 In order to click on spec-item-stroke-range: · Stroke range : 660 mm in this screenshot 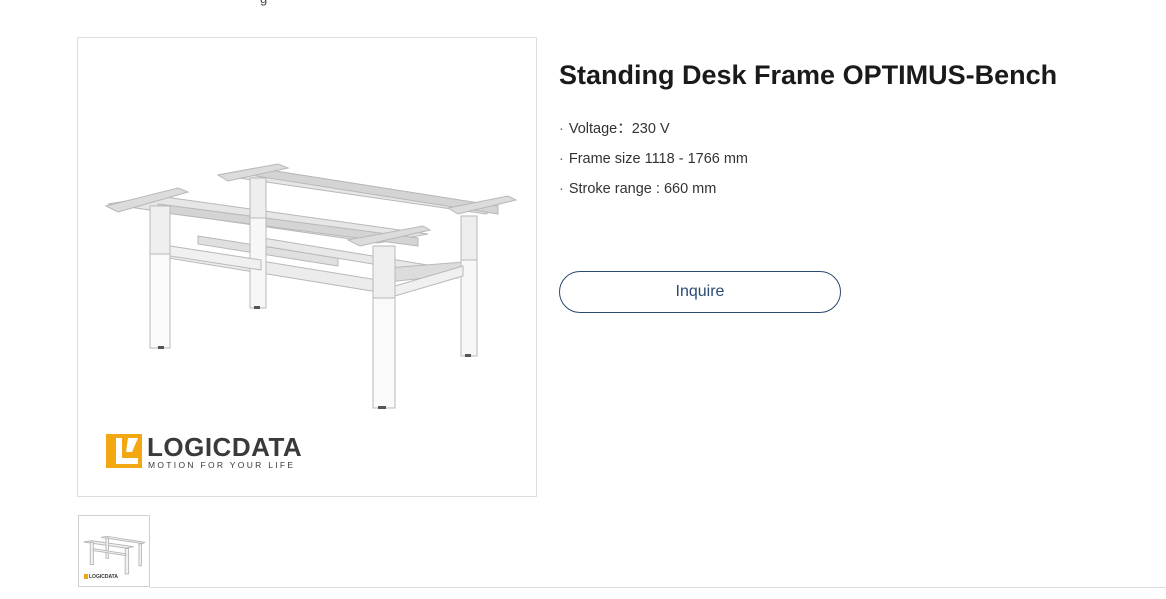, I will do `click(653, 194)`.